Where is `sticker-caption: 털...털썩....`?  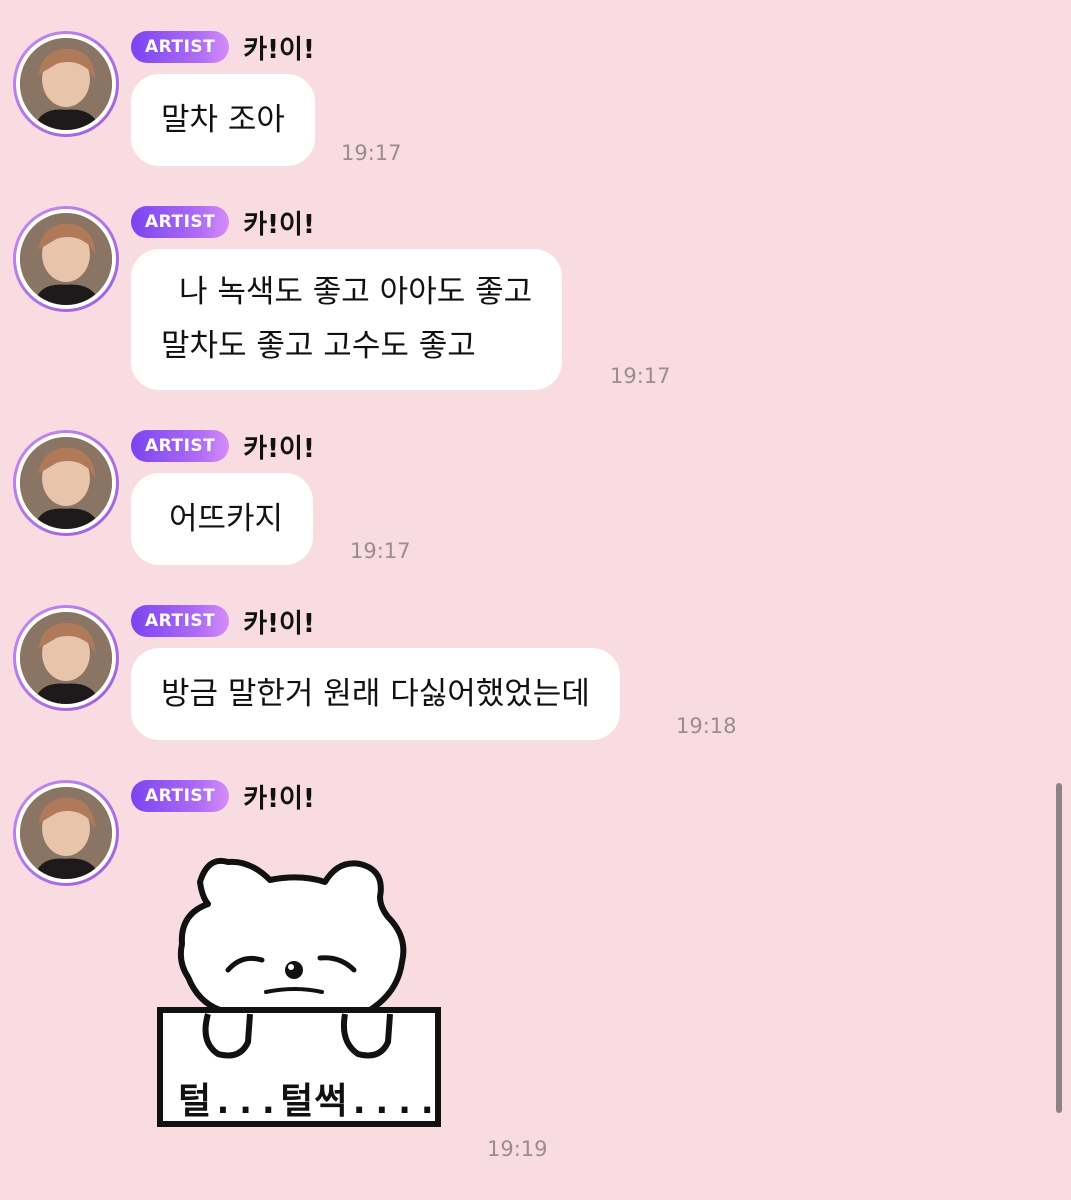
sticker-caption: 털...털썩.... is located at coordinates (309, 1101).